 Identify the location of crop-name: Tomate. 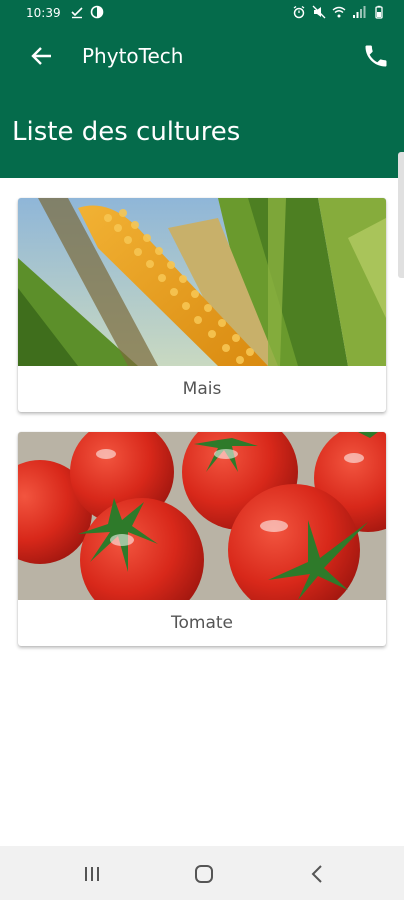
(202, 623).